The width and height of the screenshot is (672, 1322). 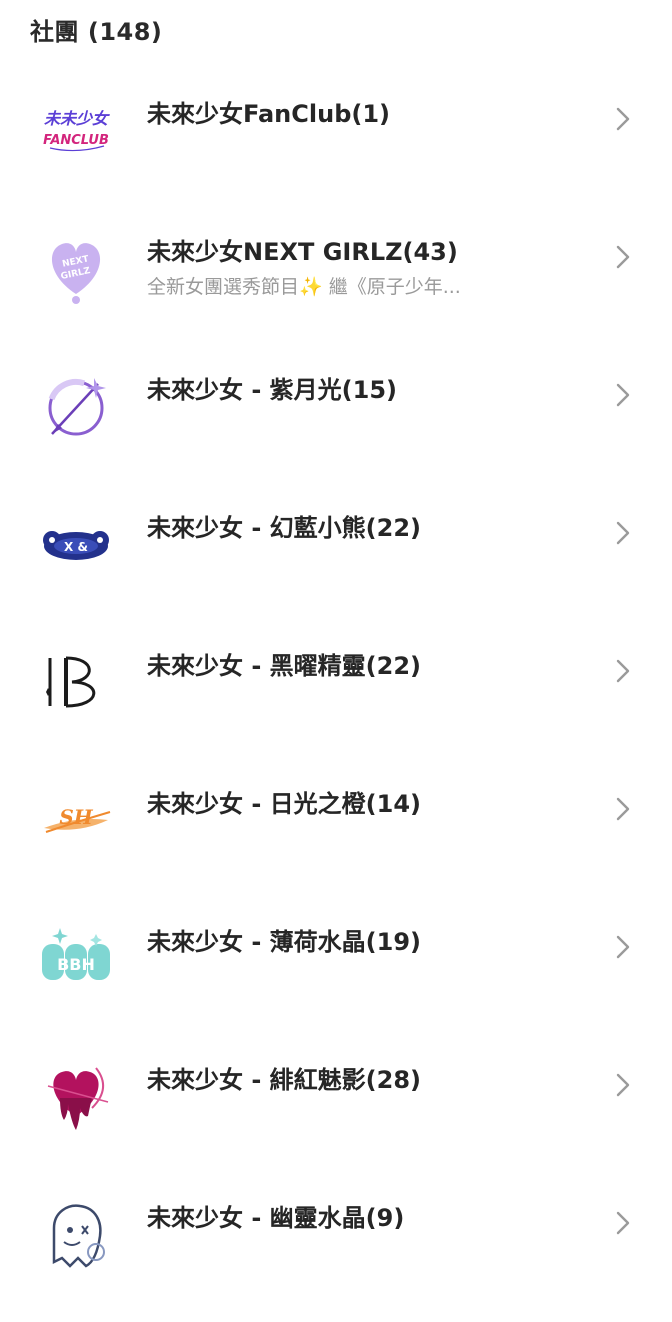 I want to click on group-title: 未來少女 - 緋紅魅影(28), so click(x=284, y=1080).